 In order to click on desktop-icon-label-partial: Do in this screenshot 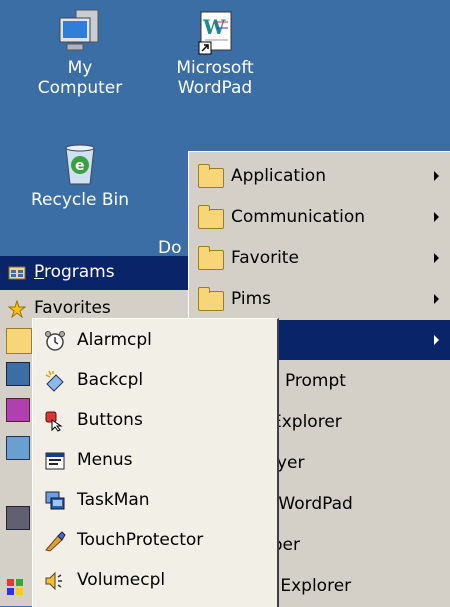, I will do `click(170, 248)`.